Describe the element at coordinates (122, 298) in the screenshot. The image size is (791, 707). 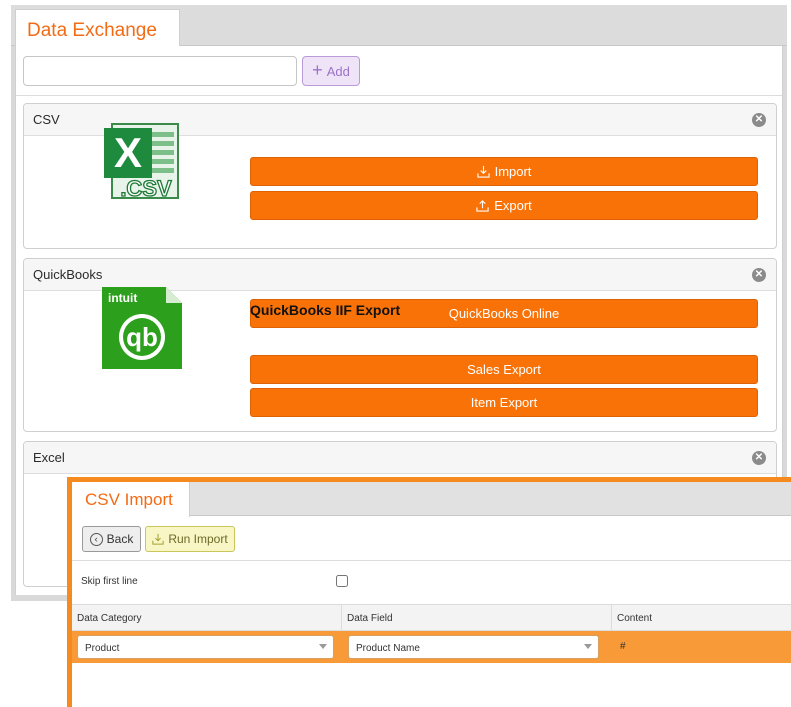
I see `quickbooks-logo-brand: intuit` at that location.